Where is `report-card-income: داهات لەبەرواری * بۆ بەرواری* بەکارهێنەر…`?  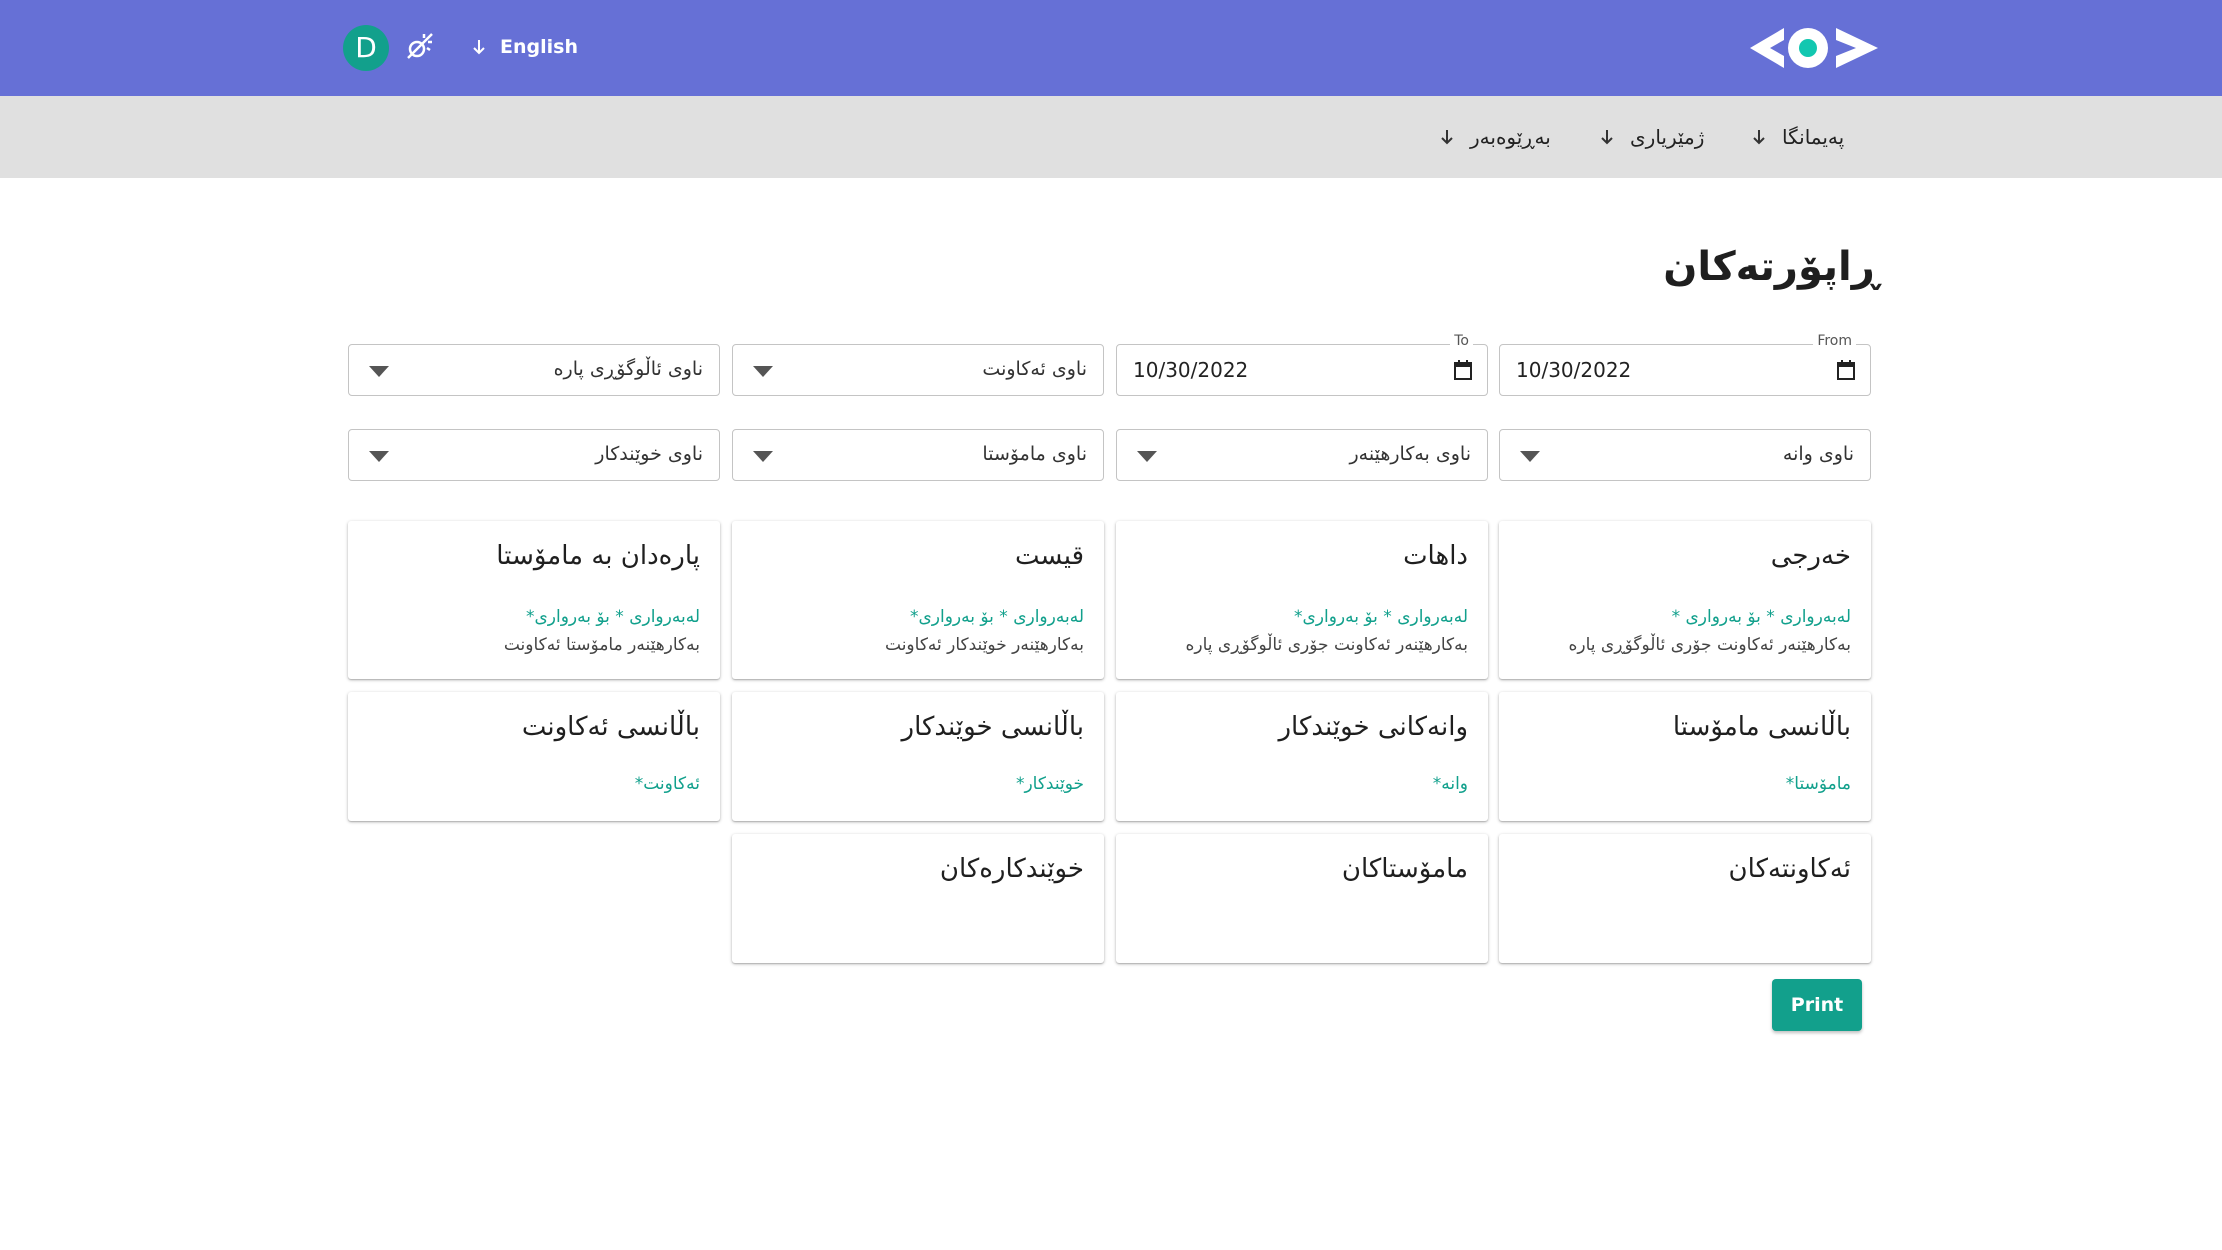 report-card-income: داهات لەبەرواری * بۆ بەرواری* بەکارهێنەر… is located at coordinates (1302, 600).